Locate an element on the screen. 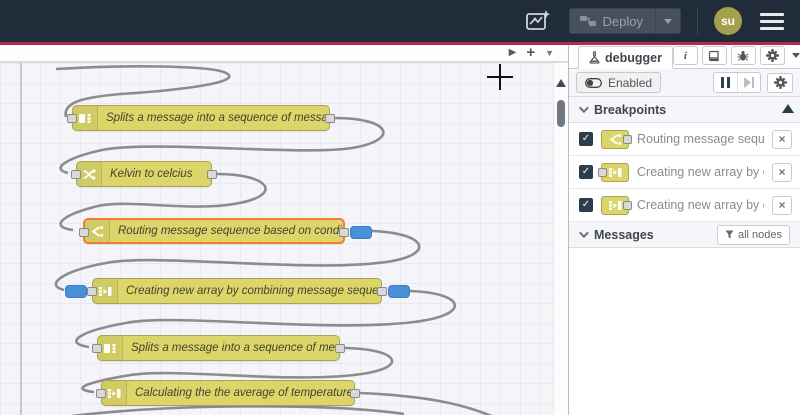 The height and width of the screenshot is (415, 800). pause-step-group is located at coordinates (737, 82).